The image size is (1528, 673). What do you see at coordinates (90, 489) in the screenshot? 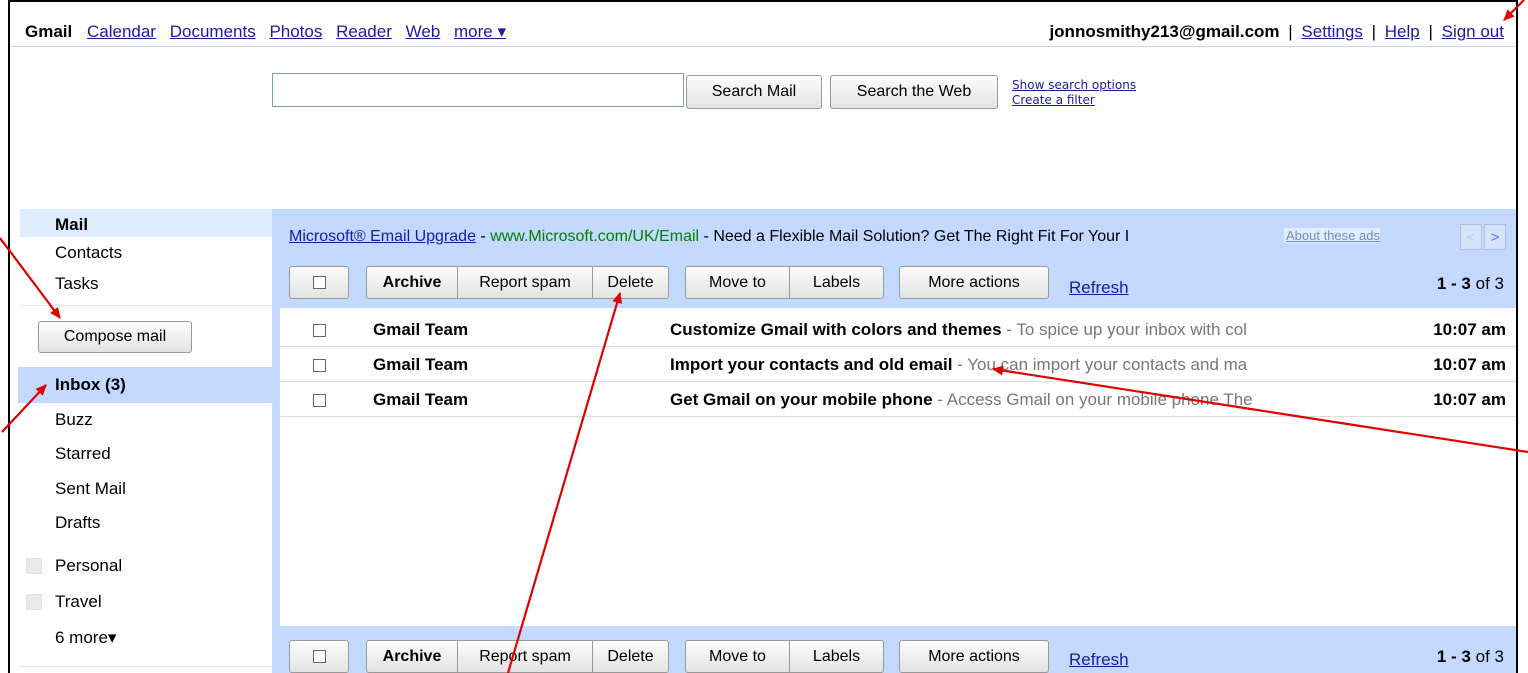
I see `nav-sent-mail: Sent Mail` at bounding box center [90, 489].